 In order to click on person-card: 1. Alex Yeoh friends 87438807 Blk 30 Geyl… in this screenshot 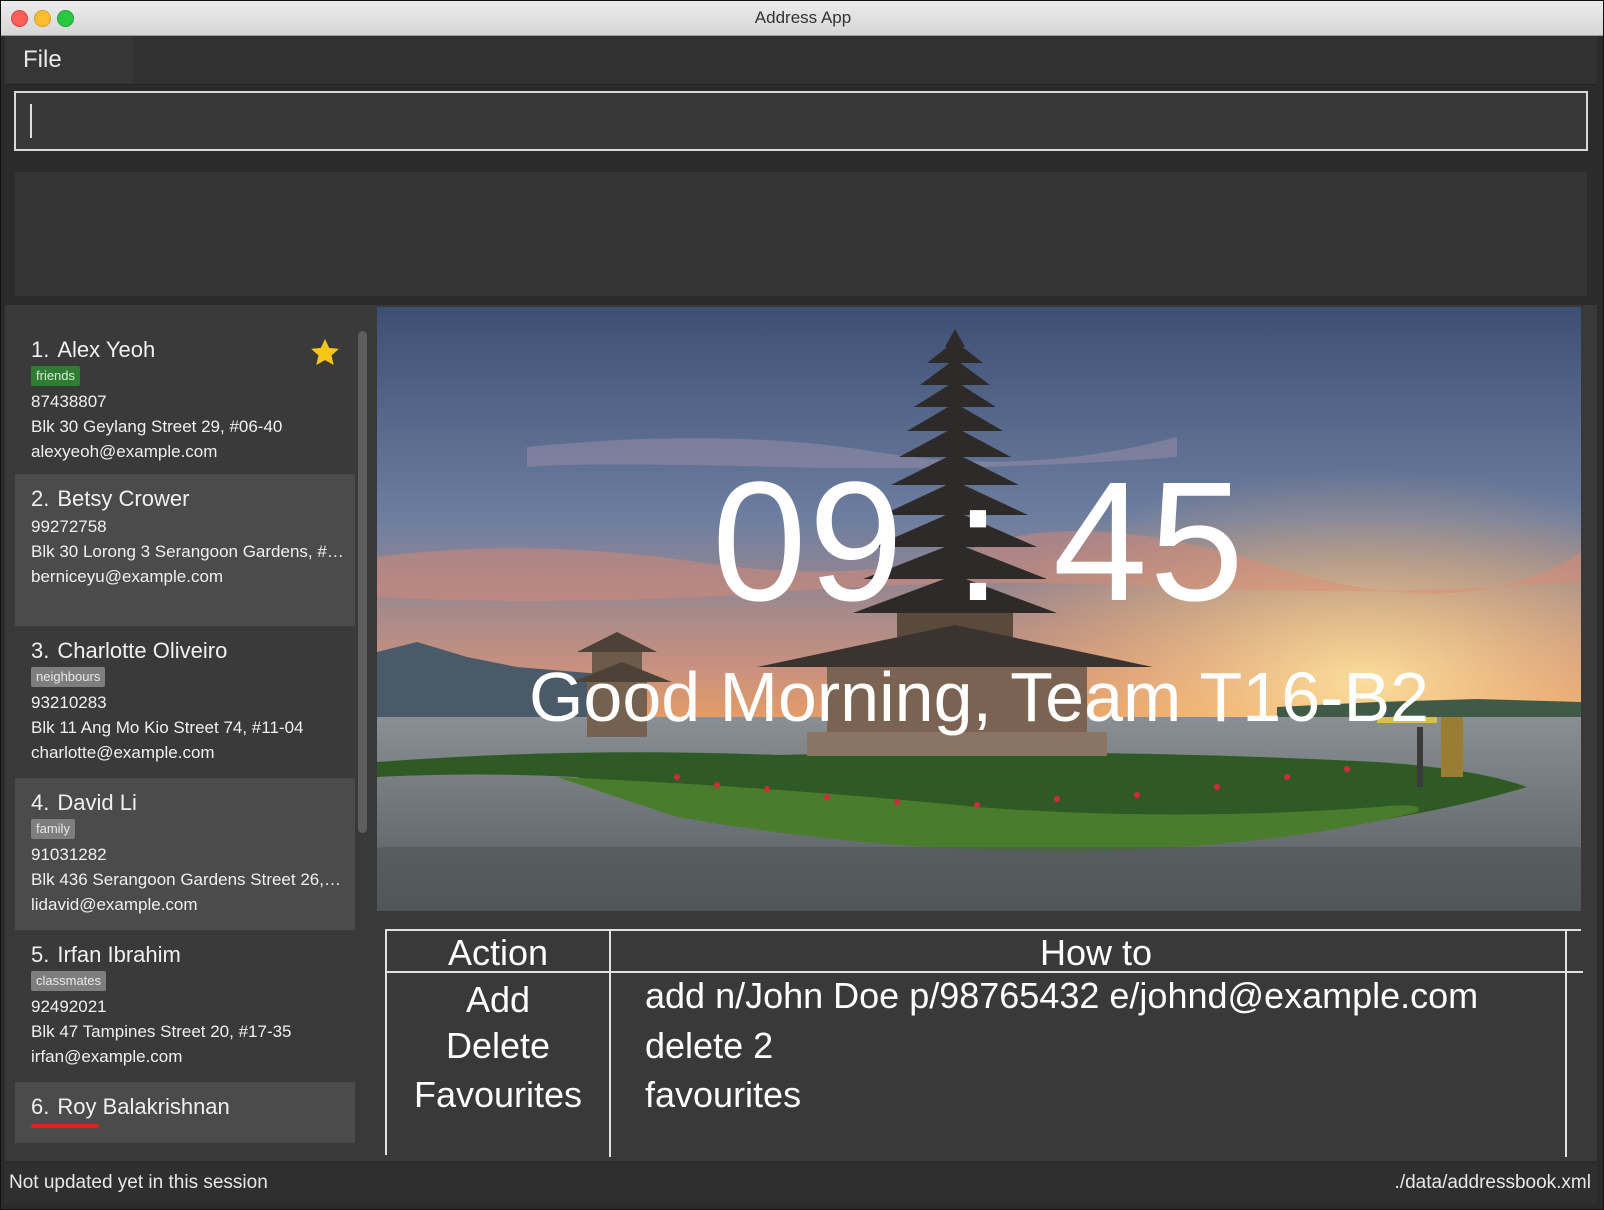, I will do `click(185, 399)`.